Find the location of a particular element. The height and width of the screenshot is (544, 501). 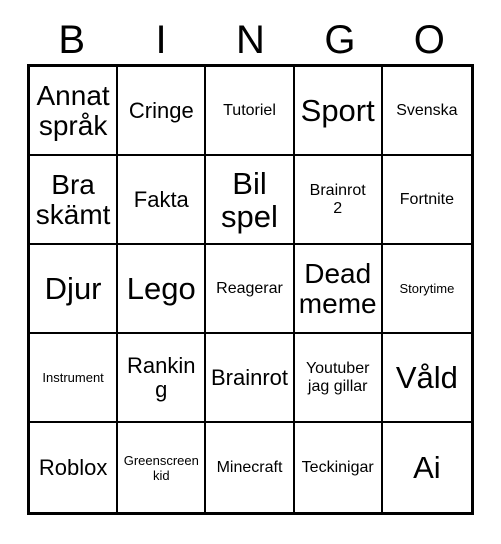

bingo-cell: Lego is located at coordinates (162, 289).